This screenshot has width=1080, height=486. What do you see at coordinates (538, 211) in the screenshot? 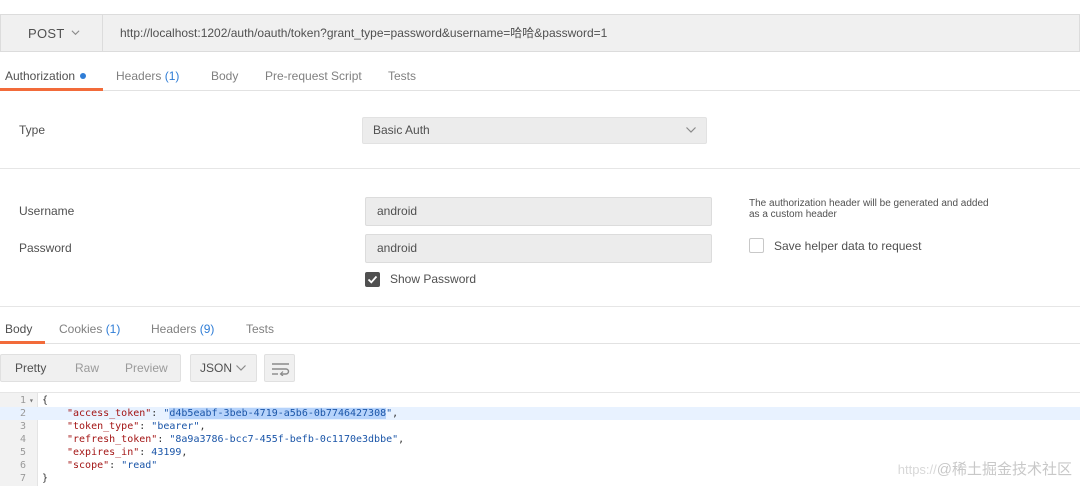
I see `username-field: android` at bounding box center [538, 211].